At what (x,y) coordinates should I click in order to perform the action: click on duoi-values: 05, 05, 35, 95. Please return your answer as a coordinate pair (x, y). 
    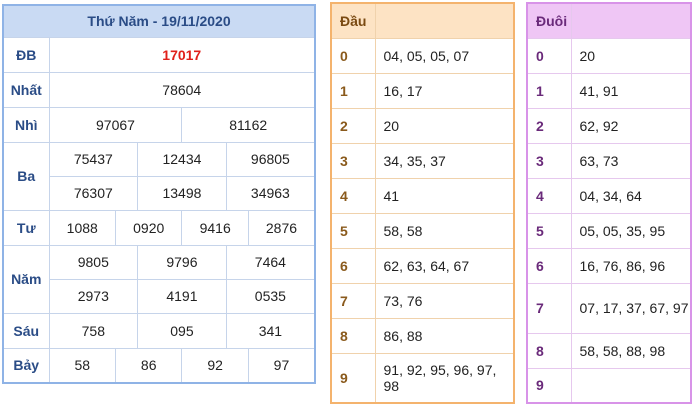
    Looking at the image, I should click on (631, 230).